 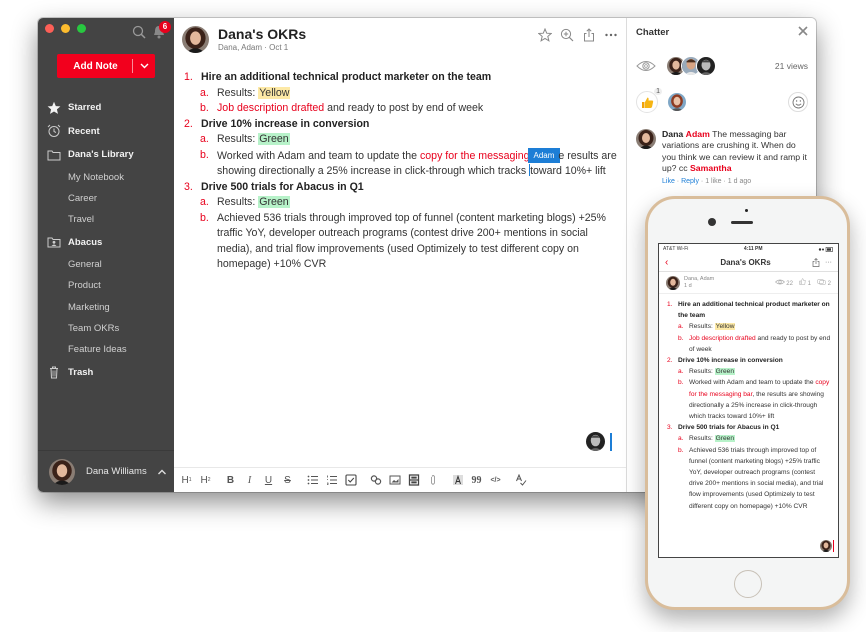 I want to click on phone-authors: Dana, Adam 1 d, so click(x=699, y=282).